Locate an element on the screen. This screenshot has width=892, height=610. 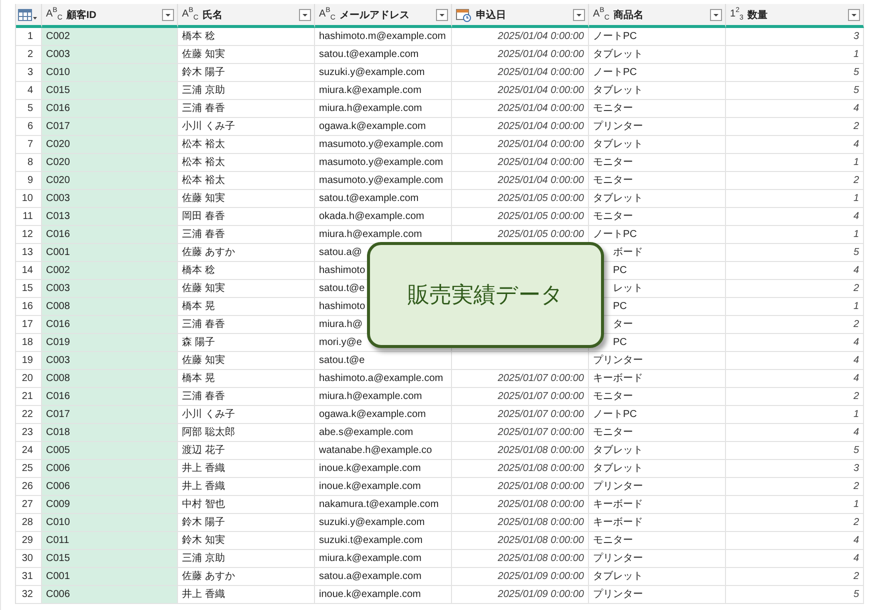
row-number: 12 is located at coordinates (29, 235).